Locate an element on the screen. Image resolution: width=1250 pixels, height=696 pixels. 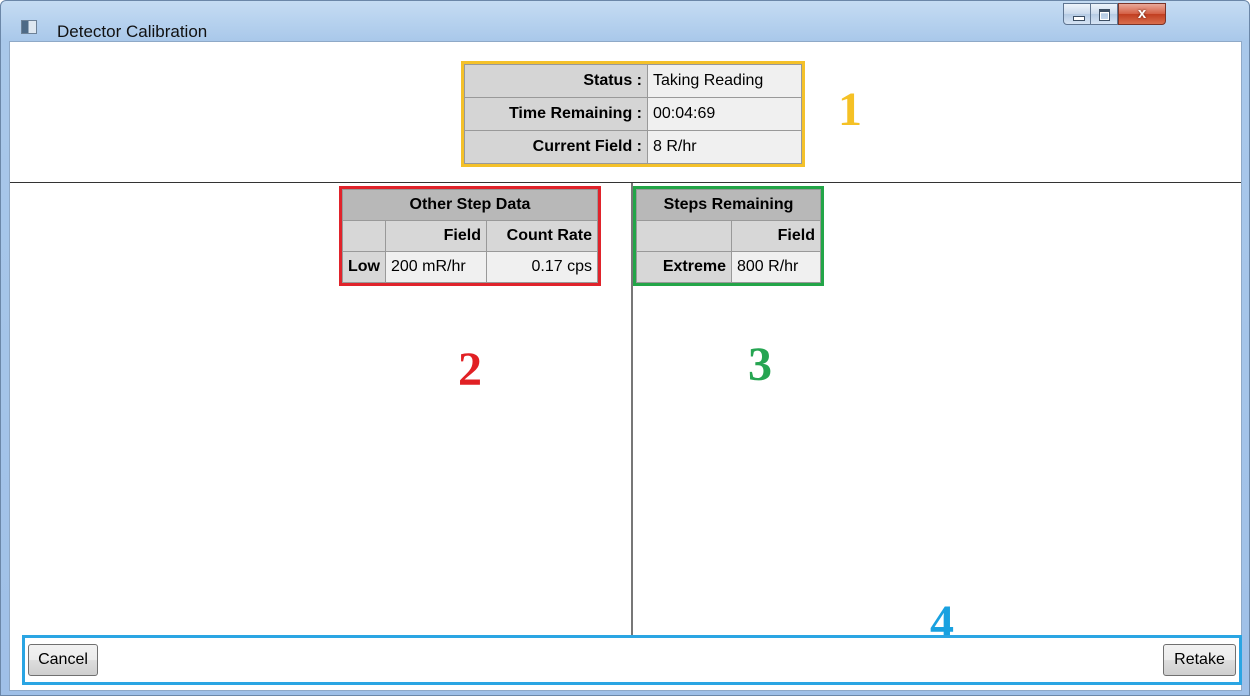
step-count-rate-value: 0.17 cps is located at coordinates (542, 267).